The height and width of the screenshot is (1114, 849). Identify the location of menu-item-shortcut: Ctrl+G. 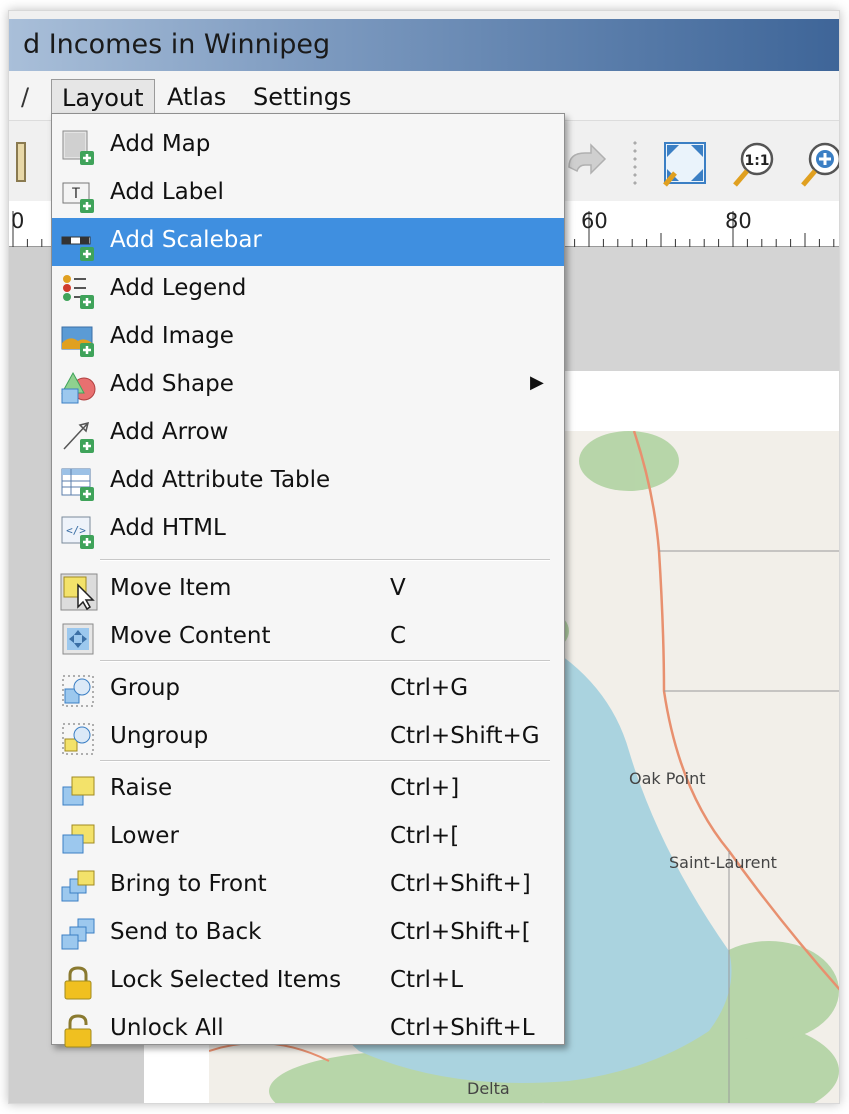
(429, 688).